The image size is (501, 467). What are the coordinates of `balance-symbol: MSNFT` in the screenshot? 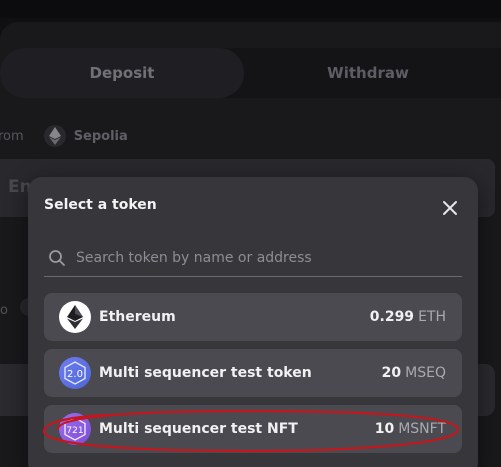 It's located at (422, 429).